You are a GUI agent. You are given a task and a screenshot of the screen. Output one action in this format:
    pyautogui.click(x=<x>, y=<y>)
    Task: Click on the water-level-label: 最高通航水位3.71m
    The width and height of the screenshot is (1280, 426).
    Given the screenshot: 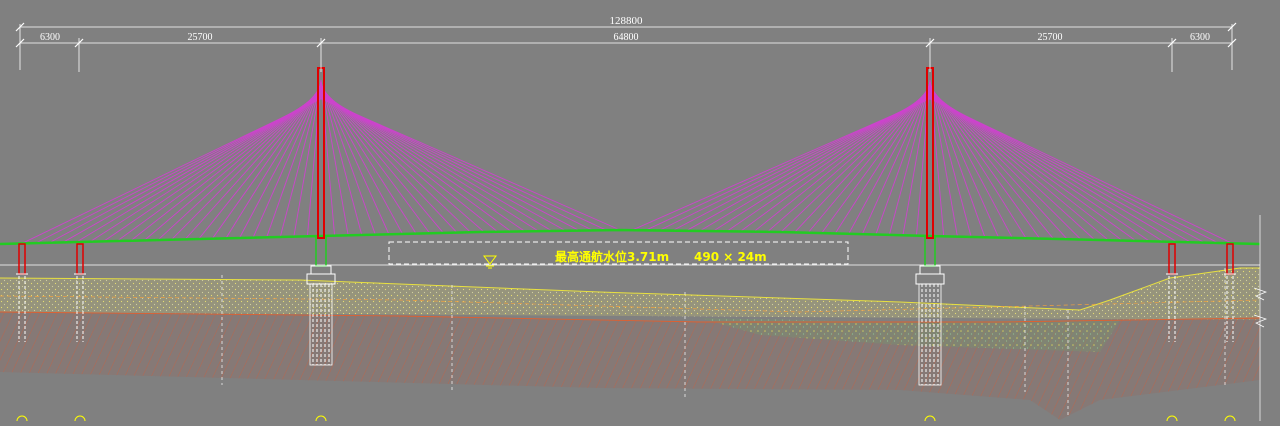 What is the action you would take?
    pyautogui.click(x=612, y=256)
    